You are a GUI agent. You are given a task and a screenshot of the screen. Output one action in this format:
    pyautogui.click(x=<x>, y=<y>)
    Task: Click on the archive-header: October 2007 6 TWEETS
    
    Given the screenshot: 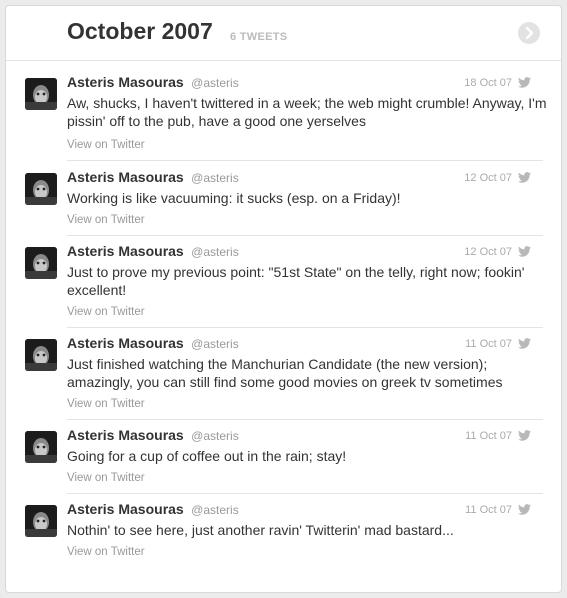 What is the action you would take?
    pyautogui.click(x=283, y=33)
    